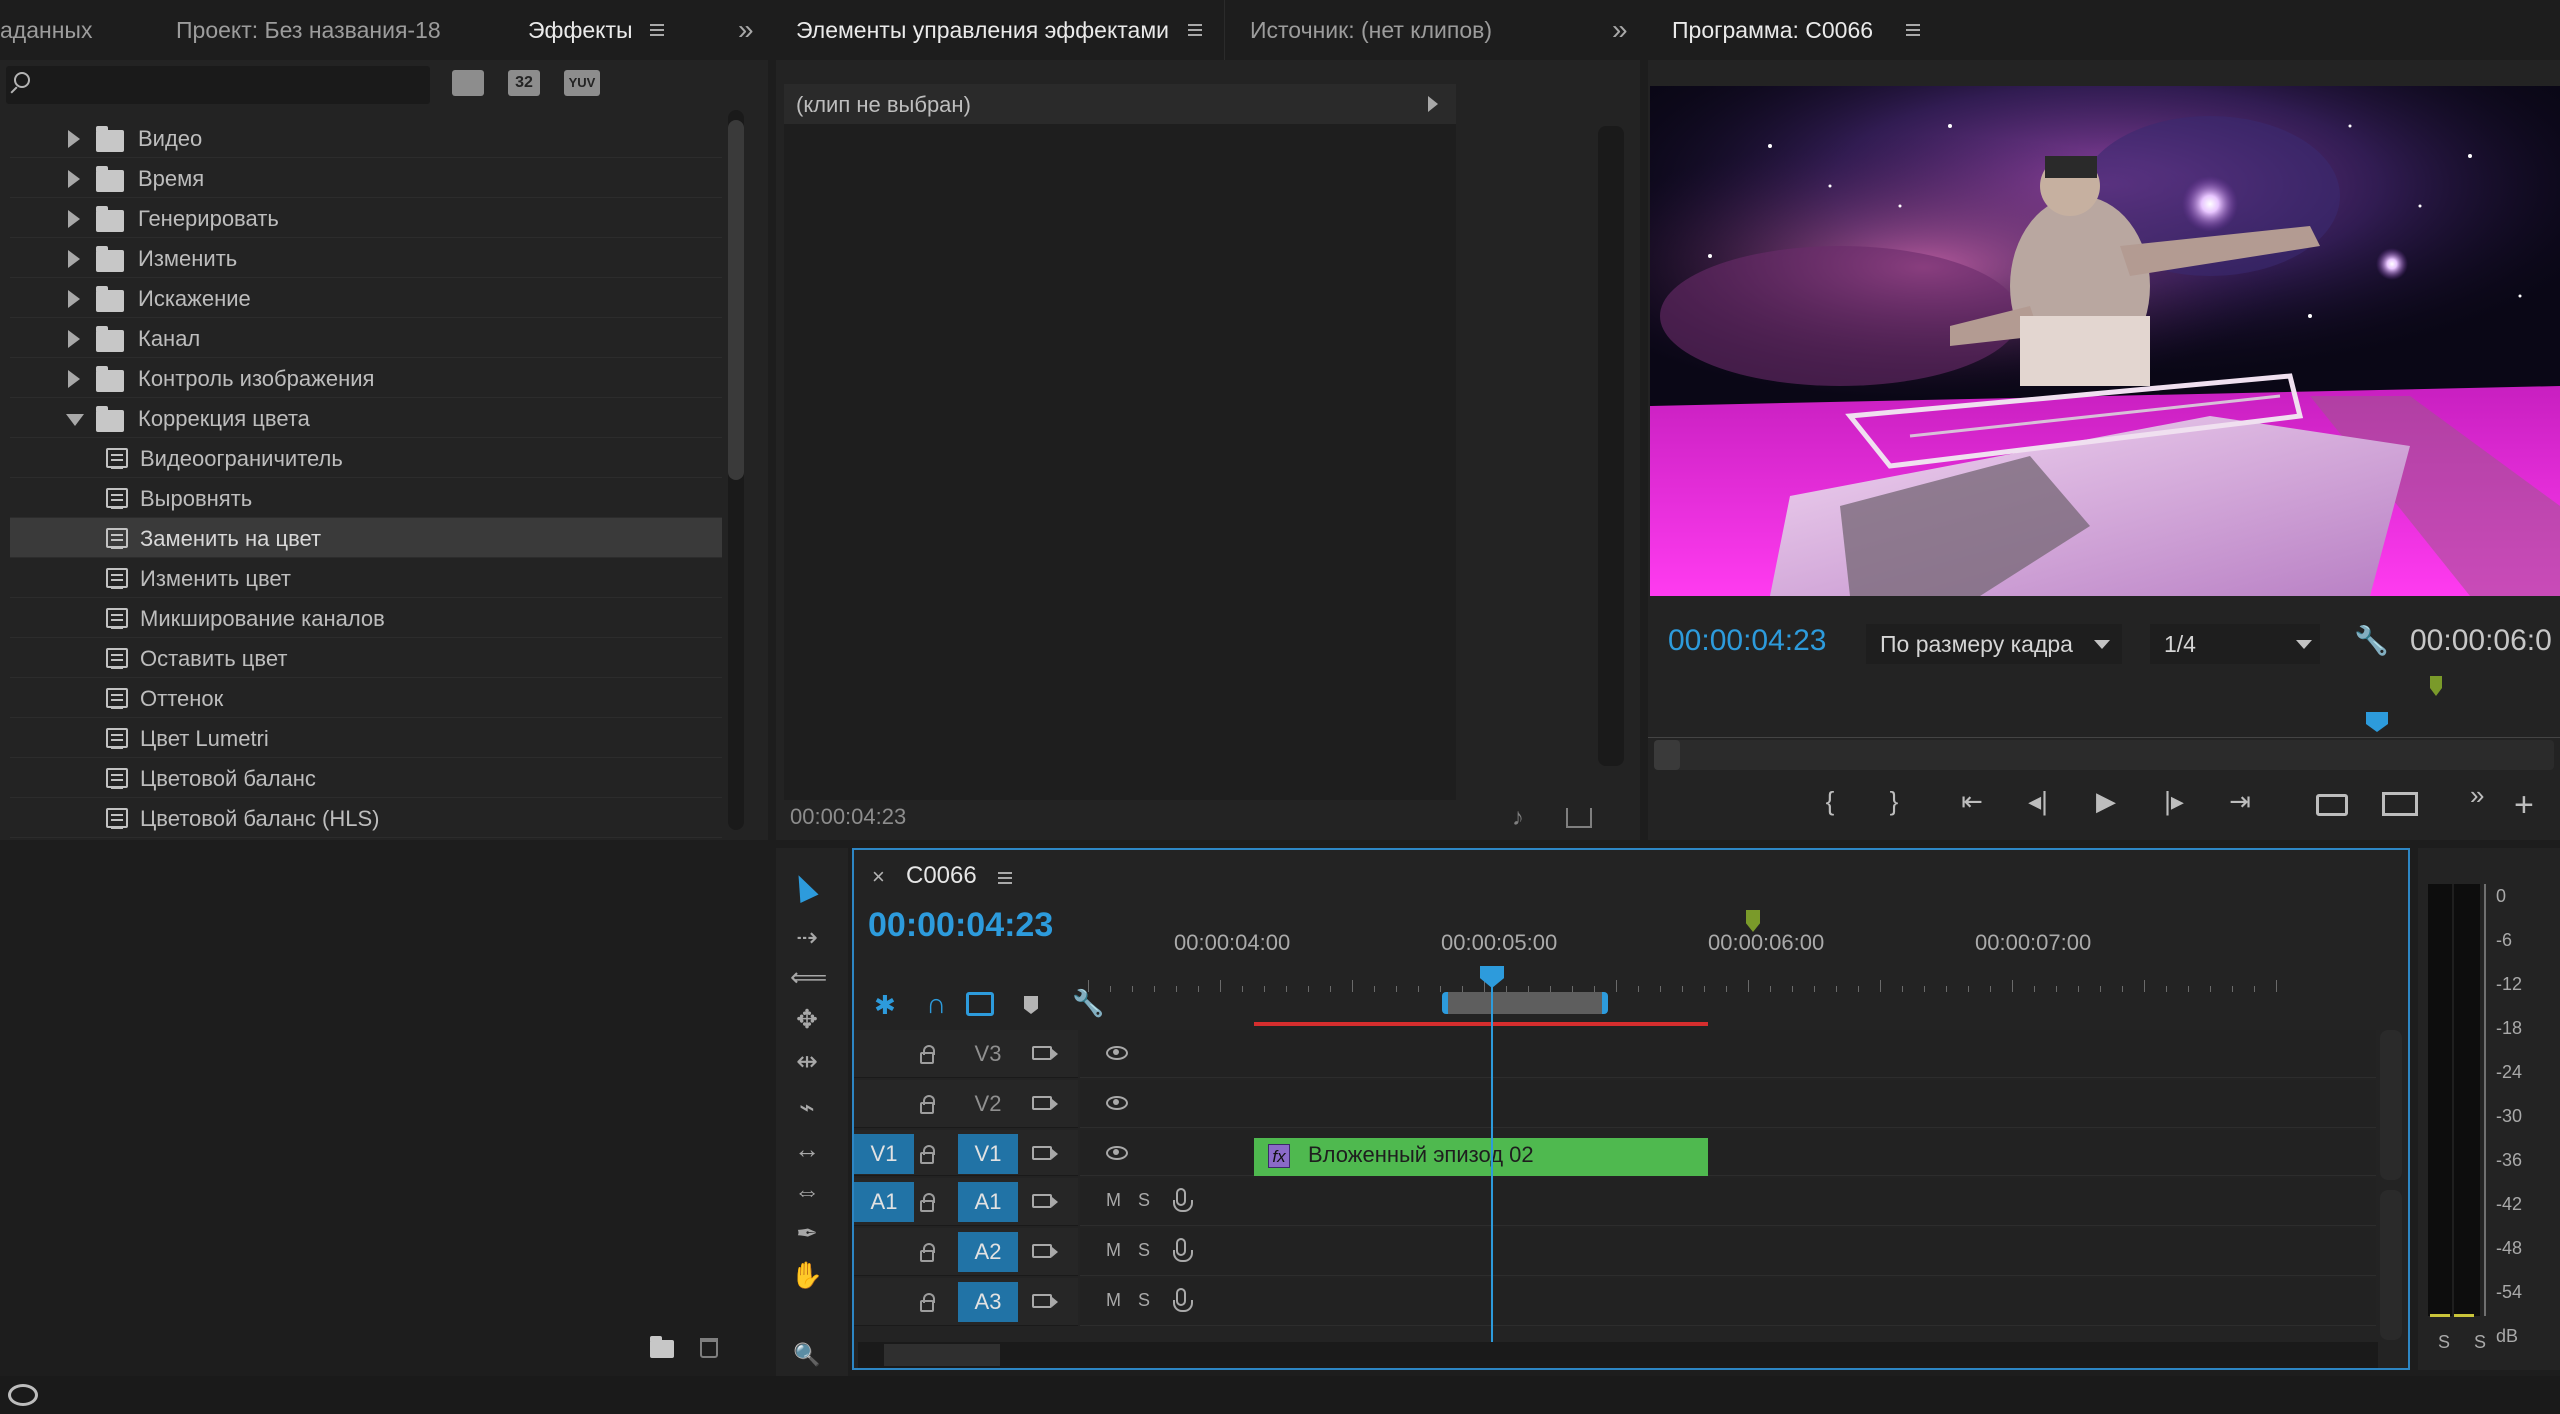 The image size is (2560, 1414). What do you see at coordinates (1005, 878) in the screenshot?
I see `timeline-menu-icon` at bounding box center [1005, 878].